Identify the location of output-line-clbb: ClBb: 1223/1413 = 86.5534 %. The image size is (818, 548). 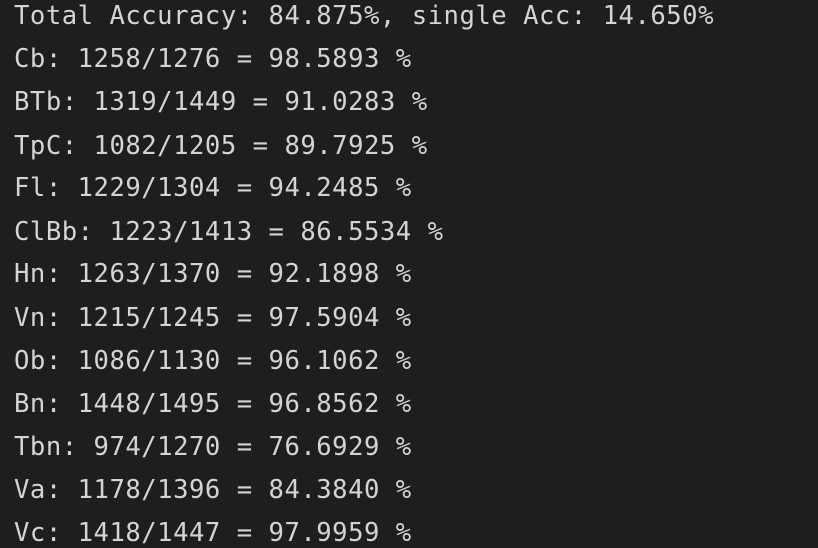
(229, 232).